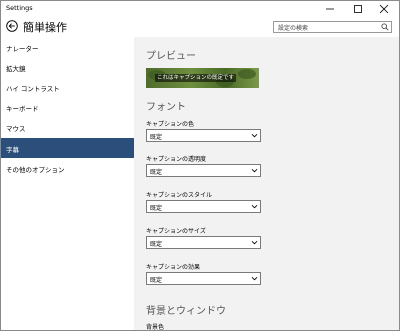 Image resolution: width=400 pixels, height=331 pixels. I want to click on maximize-icon, so click(358, 9).